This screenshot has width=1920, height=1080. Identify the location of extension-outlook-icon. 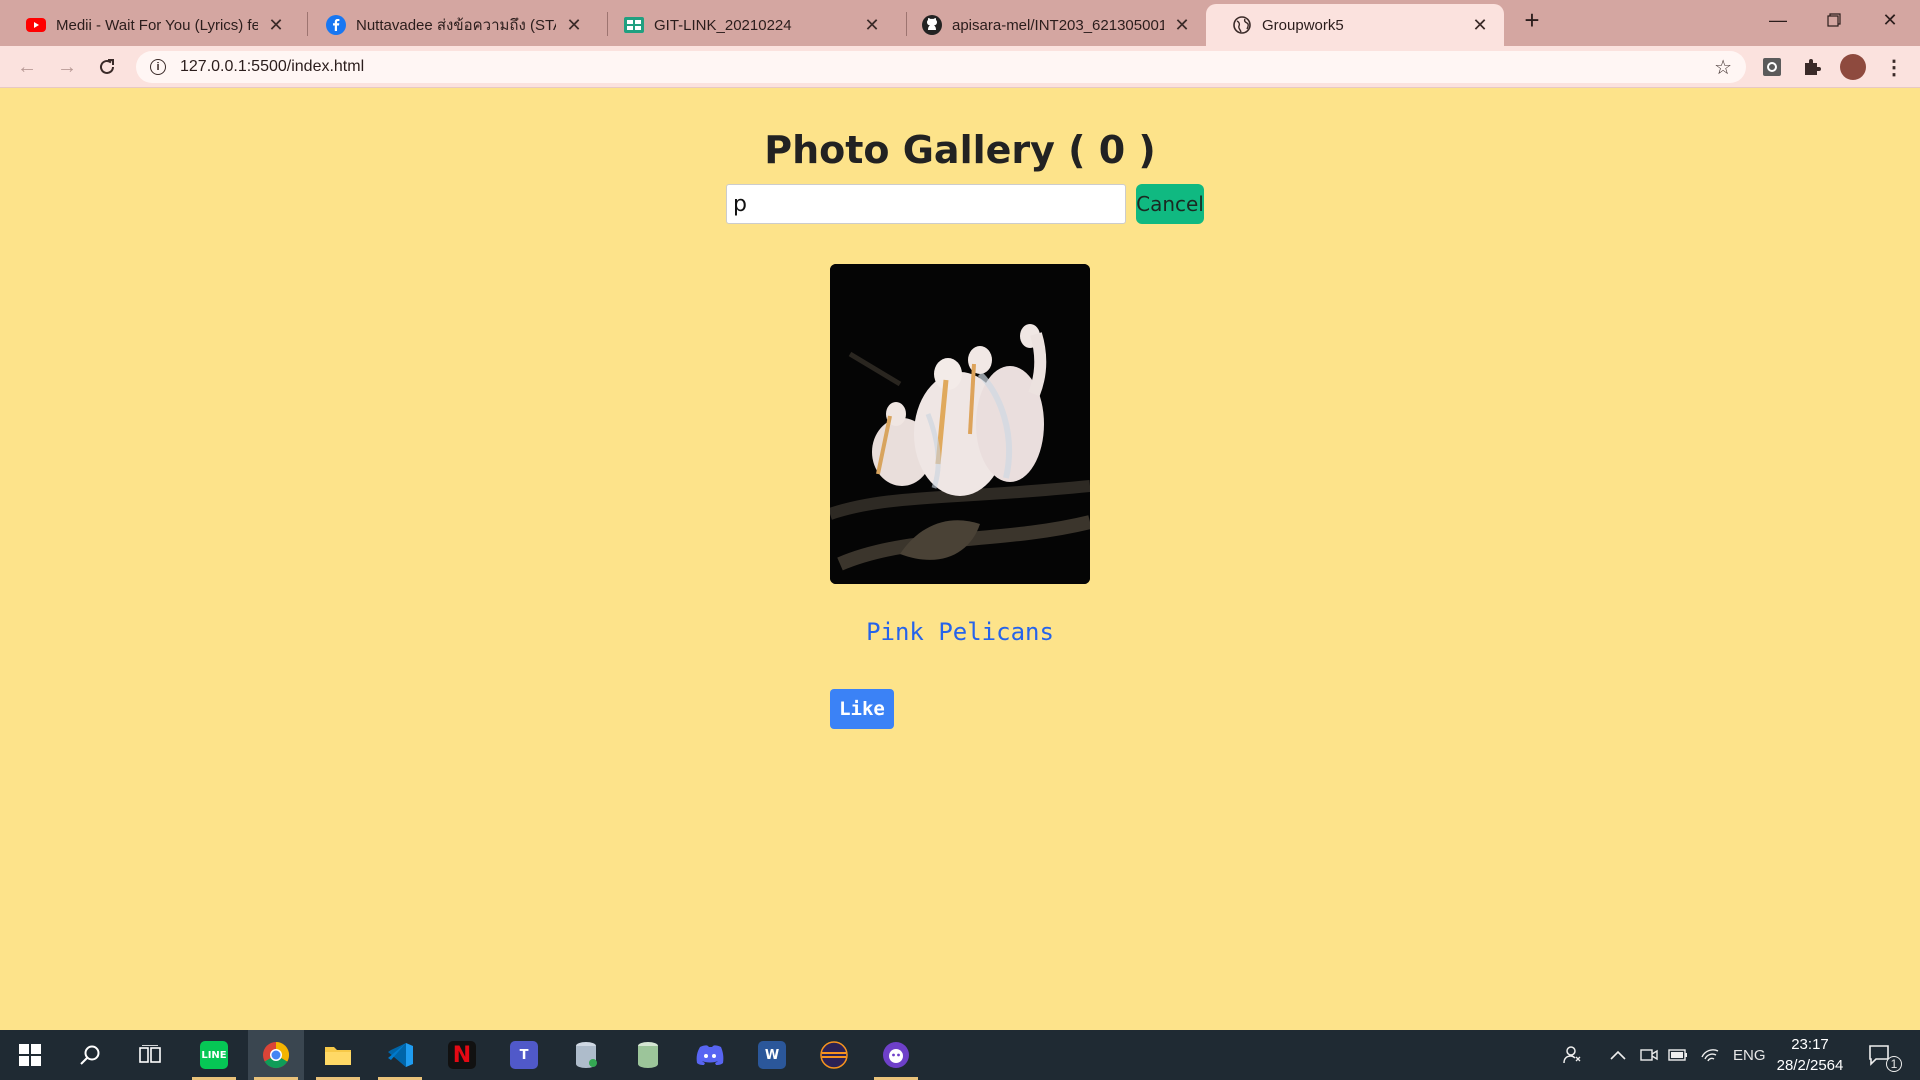
(1772, 67).